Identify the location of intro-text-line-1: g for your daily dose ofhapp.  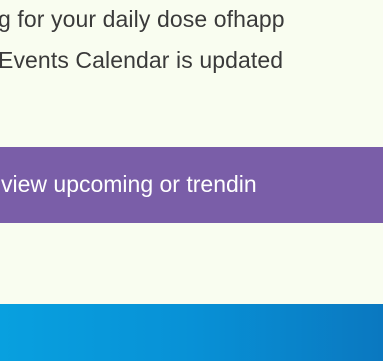
(142, 19).